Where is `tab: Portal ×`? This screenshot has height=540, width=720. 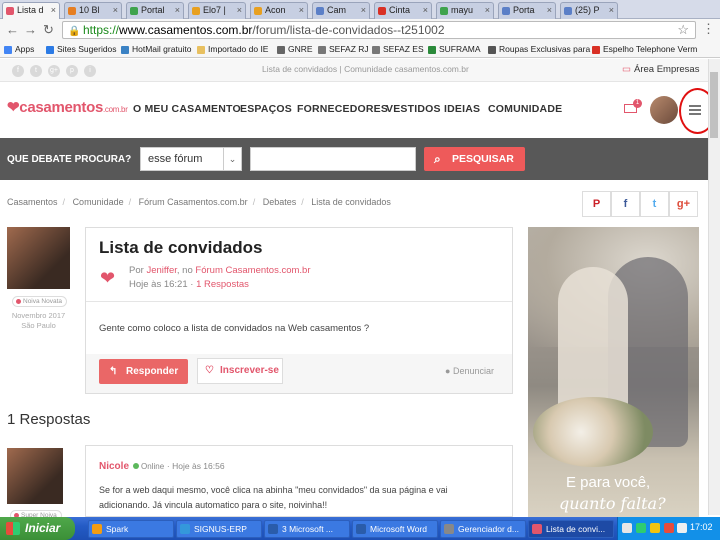
tab: Portal × is located at coordinates (155, 10).